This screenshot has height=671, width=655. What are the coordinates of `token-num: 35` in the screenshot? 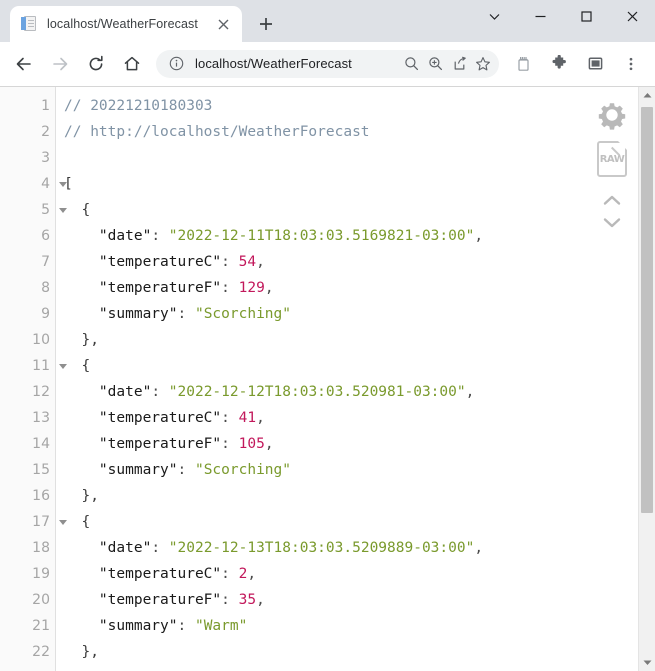 It's located at (247, 600).